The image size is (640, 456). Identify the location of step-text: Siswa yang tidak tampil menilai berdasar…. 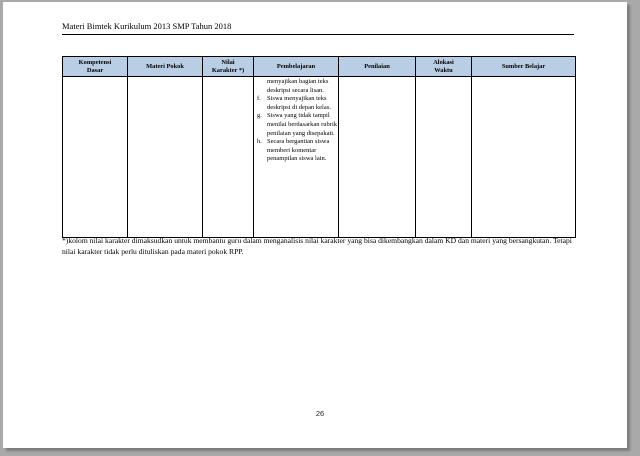
(302, 124).